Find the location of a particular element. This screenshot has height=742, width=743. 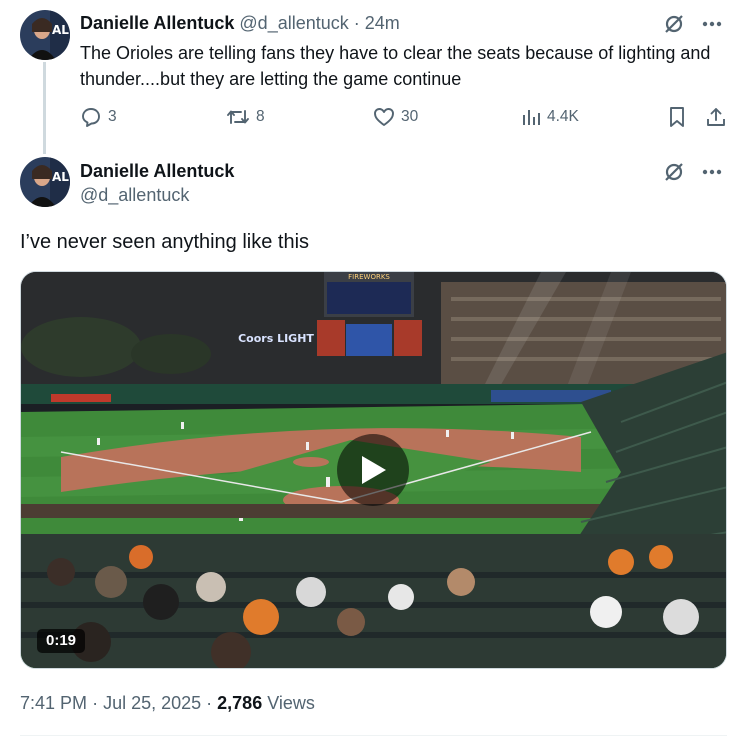

bookmark-icon is located at coordinates (677, 117).